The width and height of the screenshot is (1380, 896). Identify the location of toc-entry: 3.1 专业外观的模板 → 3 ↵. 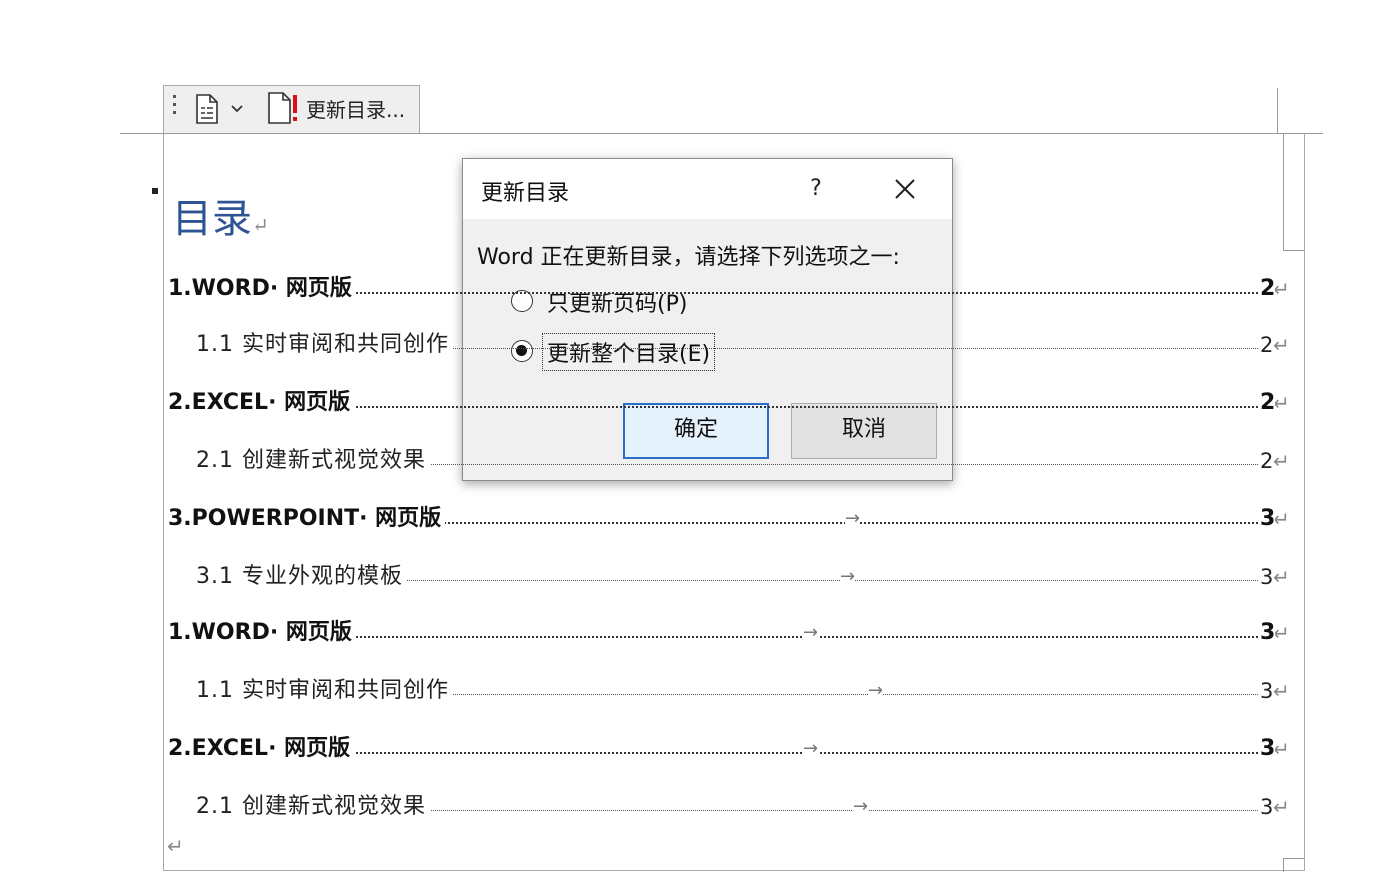
(748, 577).